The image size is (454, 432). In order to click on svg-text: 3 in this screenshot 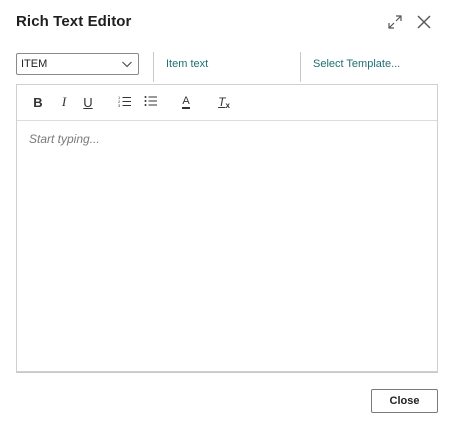, I will do `click(119, 105)`.